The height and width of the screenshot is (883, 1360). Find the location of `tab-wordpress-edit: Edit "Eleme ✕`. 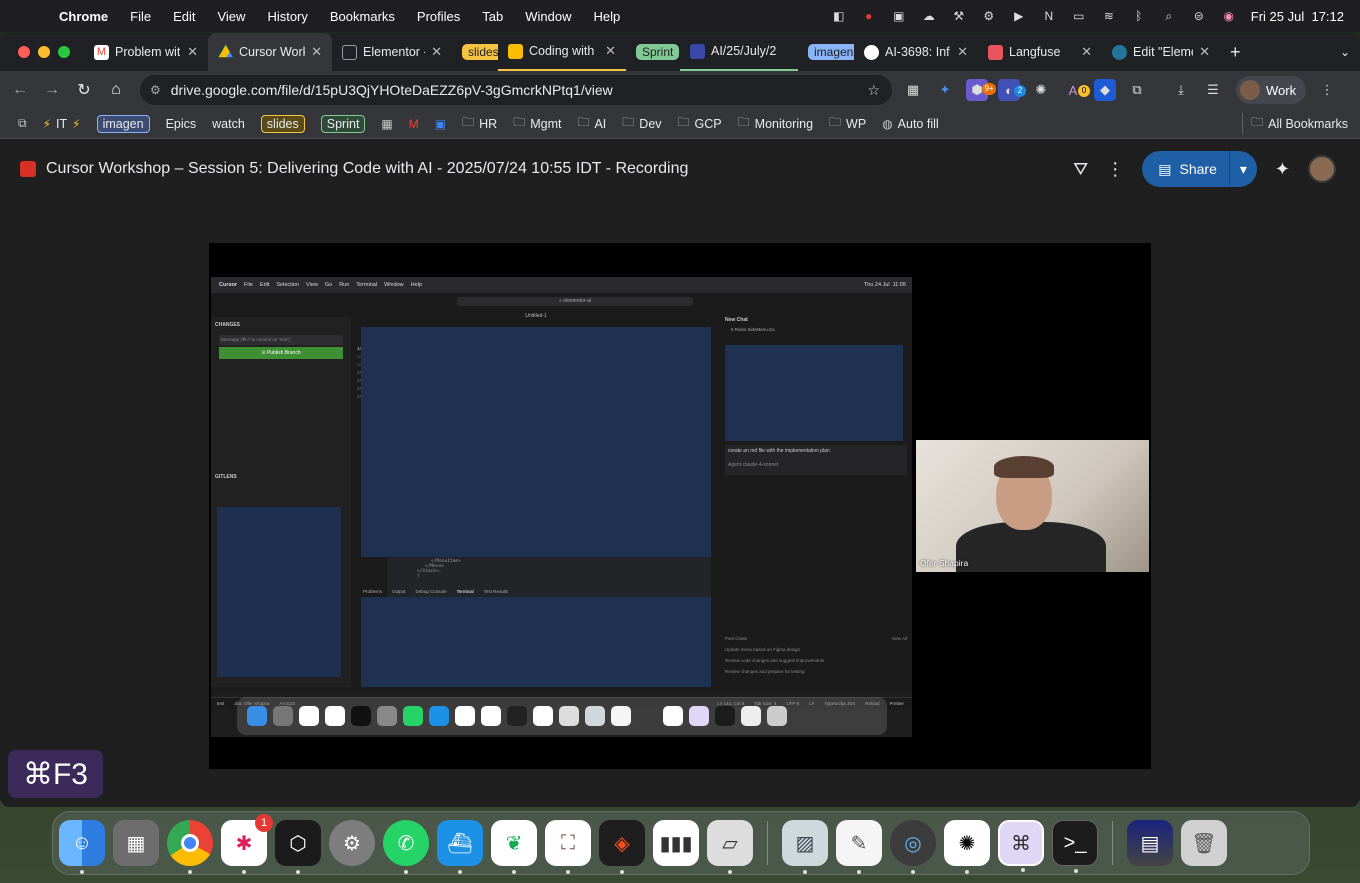

tab-wordpress-edit: Edit "Eleme ✕ is located at coordinates (1161, 52).